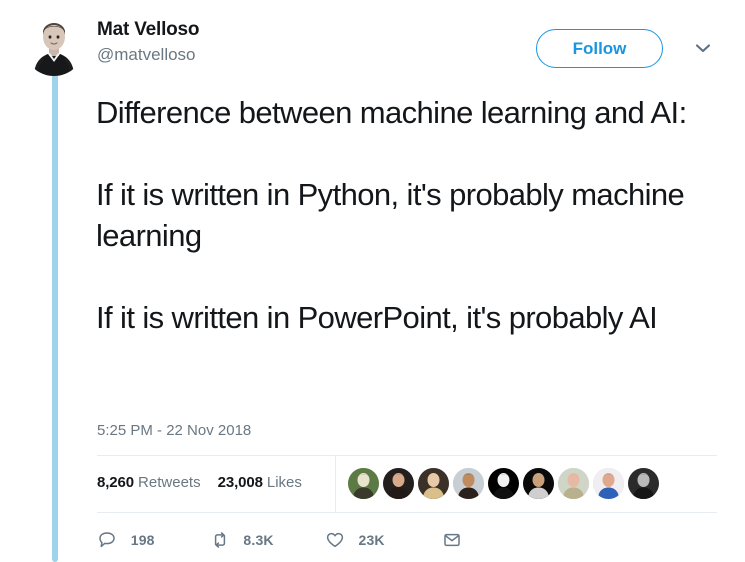 This screenshot has width=745, height=562. Describe the element at coordinates (148, 54) in the screenshot. I see `author-handle: @matvelloso` at that location.